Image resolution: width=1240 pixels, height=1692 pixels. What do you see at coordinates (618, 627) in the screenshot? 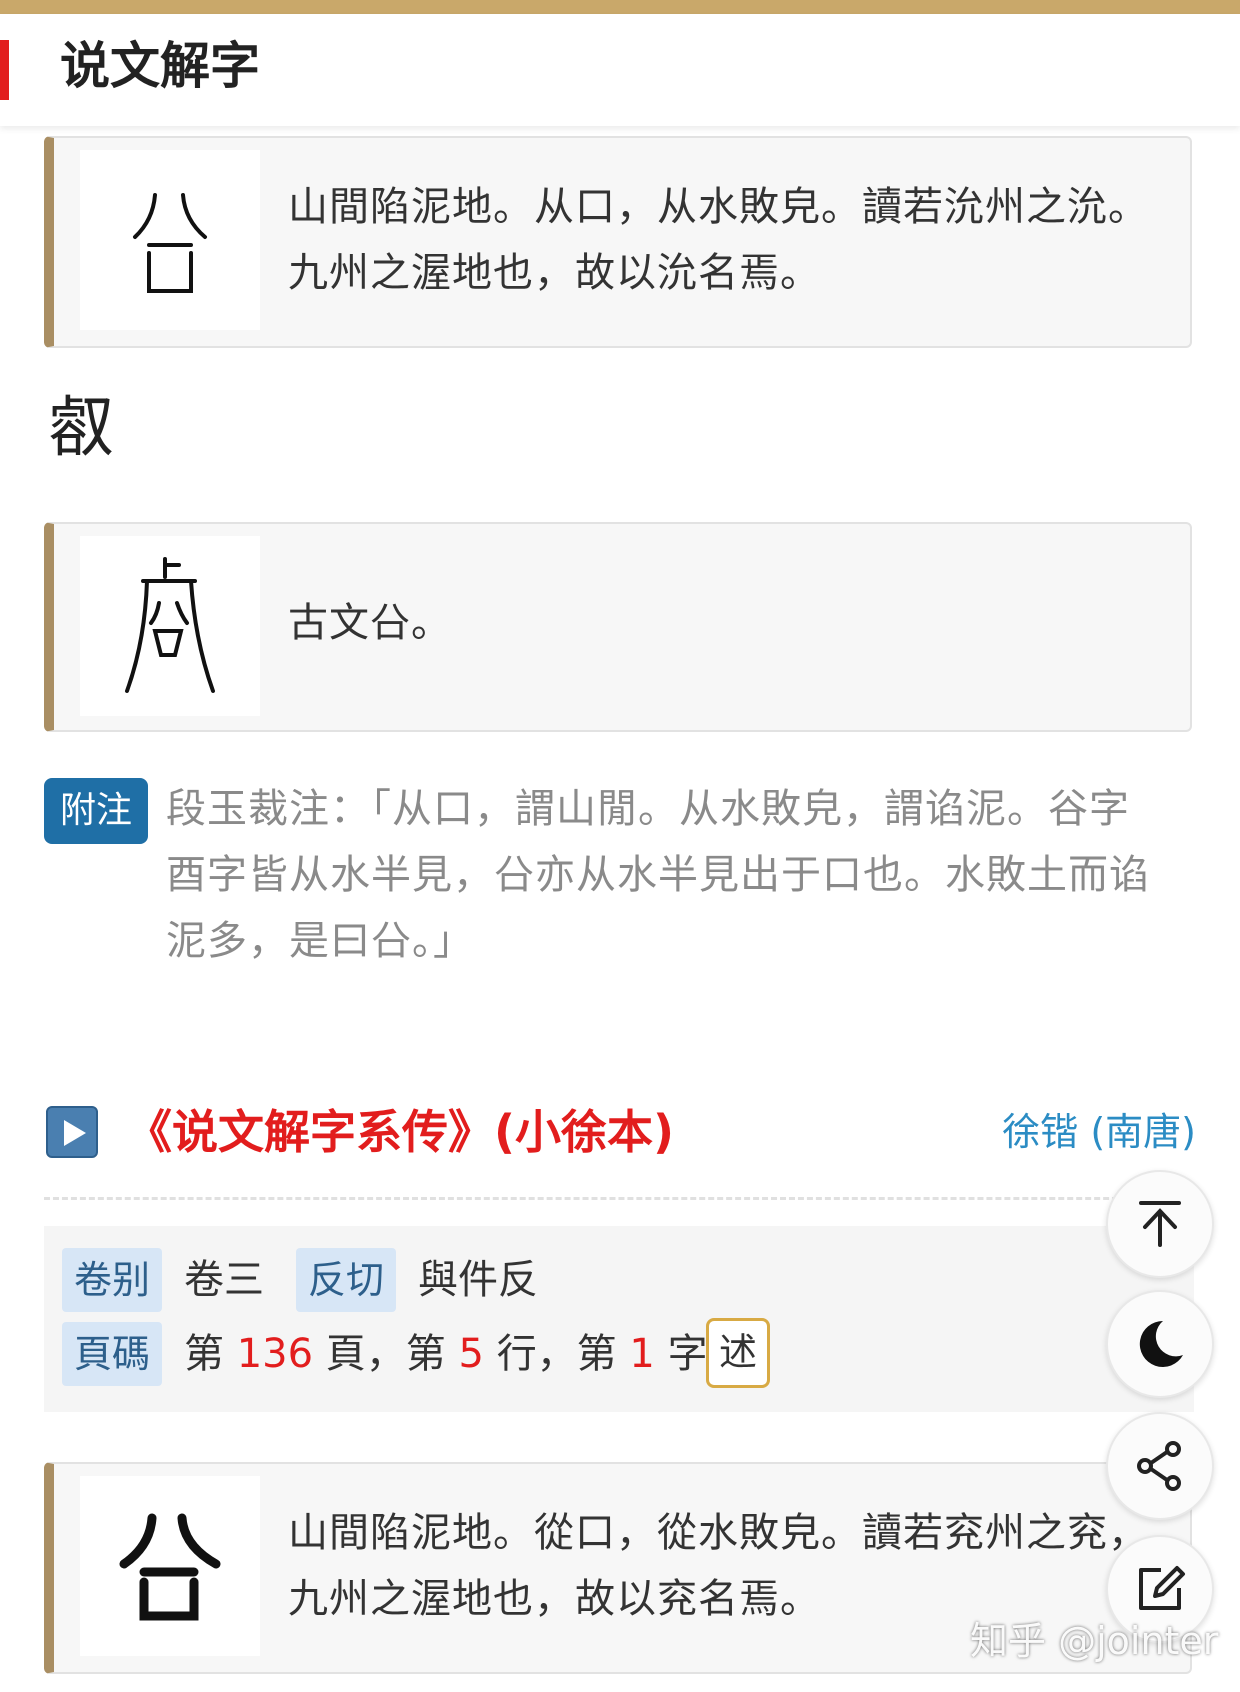
I see `definition-card-2: 古文㕣。` at bounding box center [618, 627].